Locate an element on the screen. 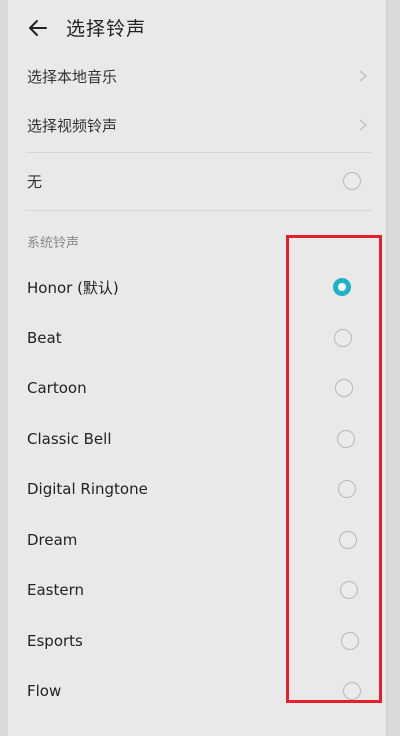 This screenshot has height=736, width=400. ringtone-row: Dream is located at coordinates (197, 540).